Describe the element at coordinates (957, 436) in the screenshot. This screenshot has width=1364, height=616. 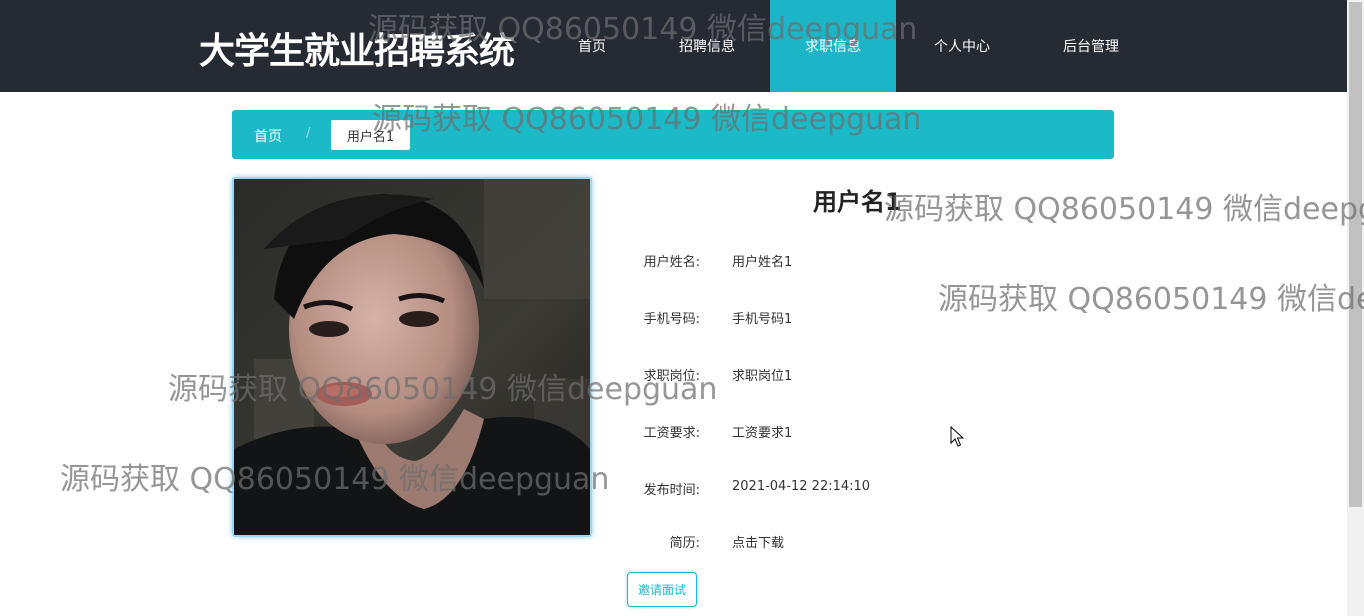
I see `mouse-pointer-icon` at that location.